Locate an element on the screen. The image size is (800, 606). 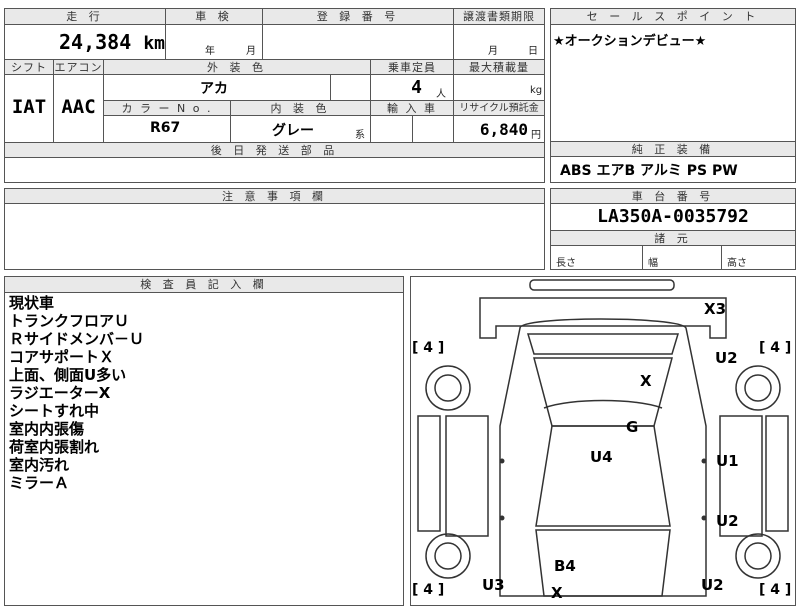
interior-suffix: 系 is located at coordinates (360, 135).